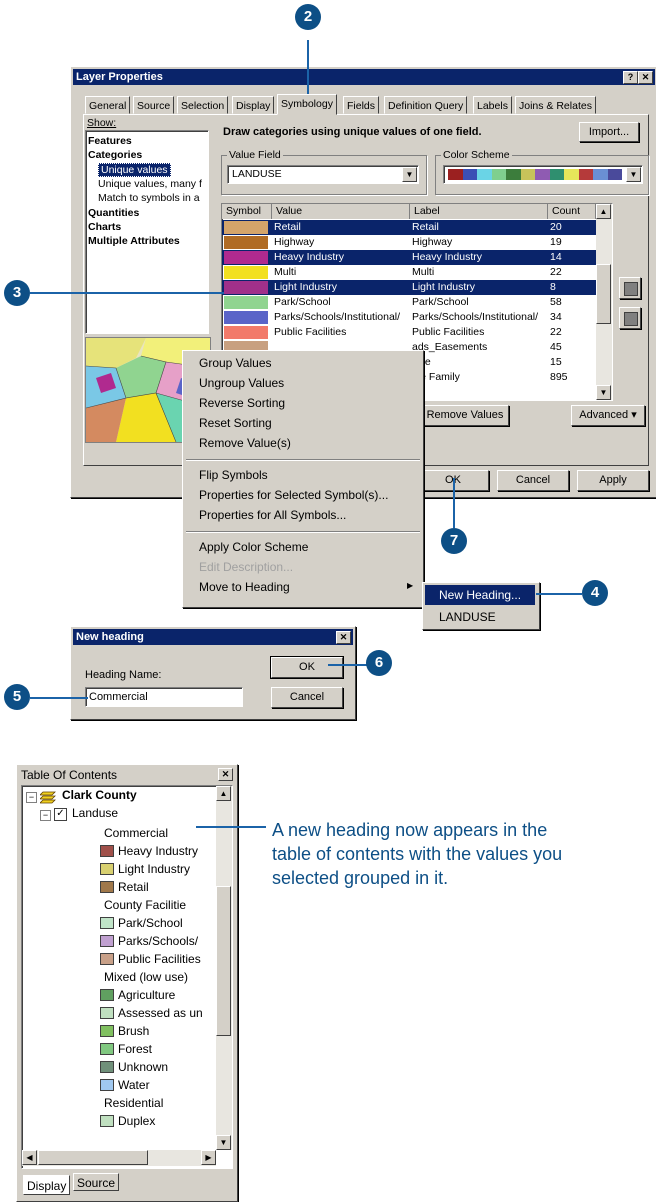  What do you see at coordinates (31, 797) in the screenshot?
I see `collapse-map-icon: −` at bounding box center [31, 797].